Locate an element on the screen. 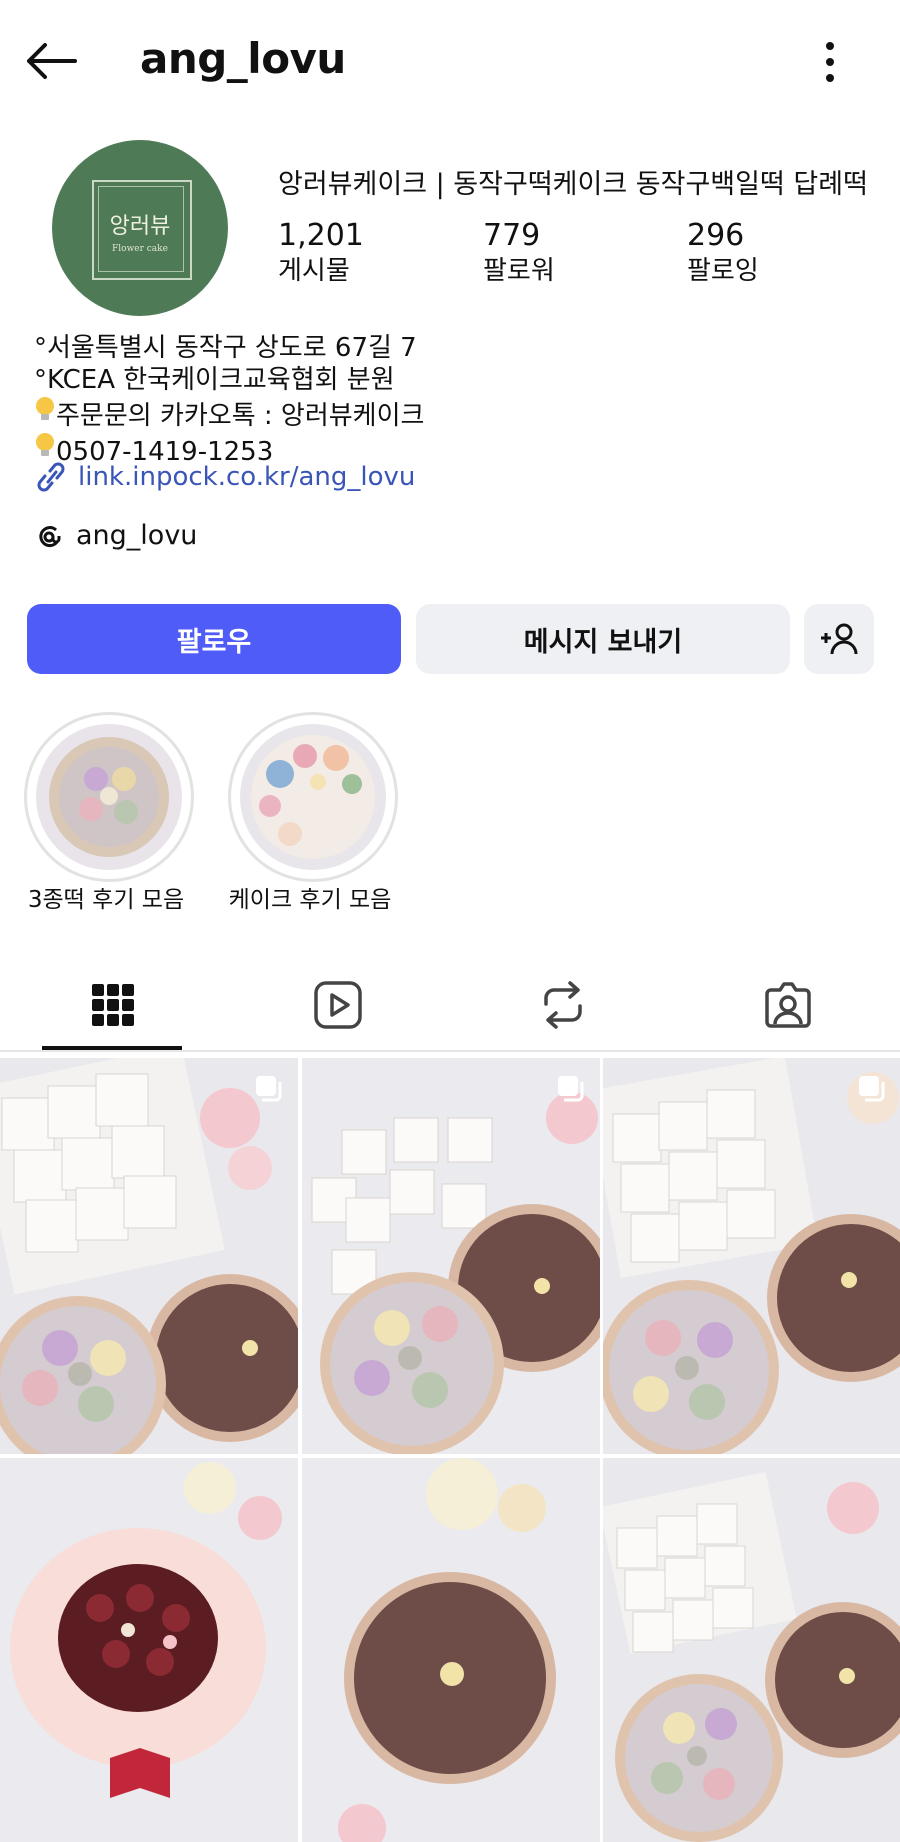  bio-line: °KCEA 한국케이크교육협회 분원 is located at coordinates (214, 380).